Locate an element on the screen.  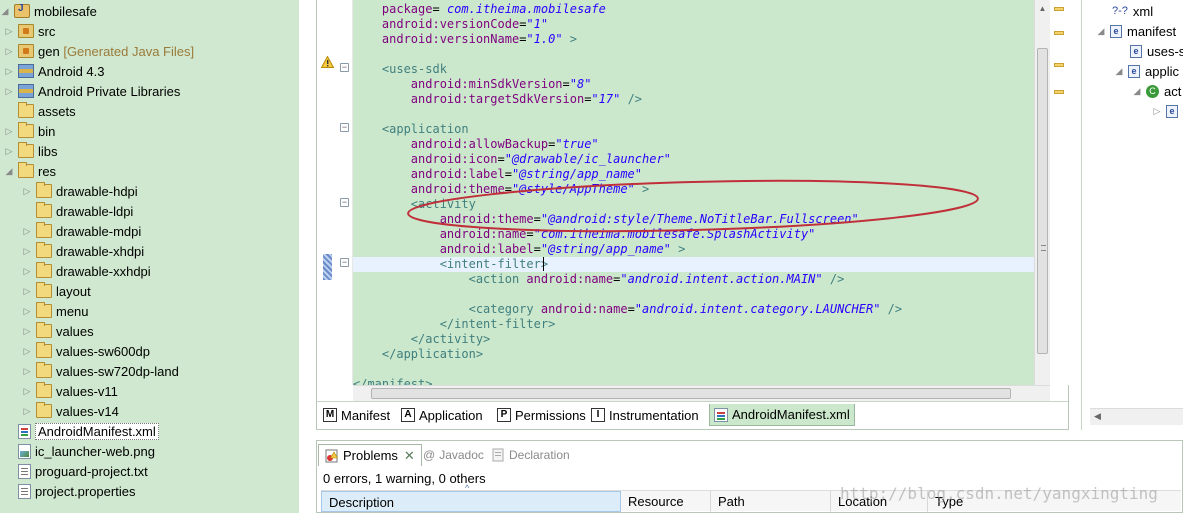
tree-item-drawable-ldpi: drawable-ldpi is located at coordinates (149, 211).